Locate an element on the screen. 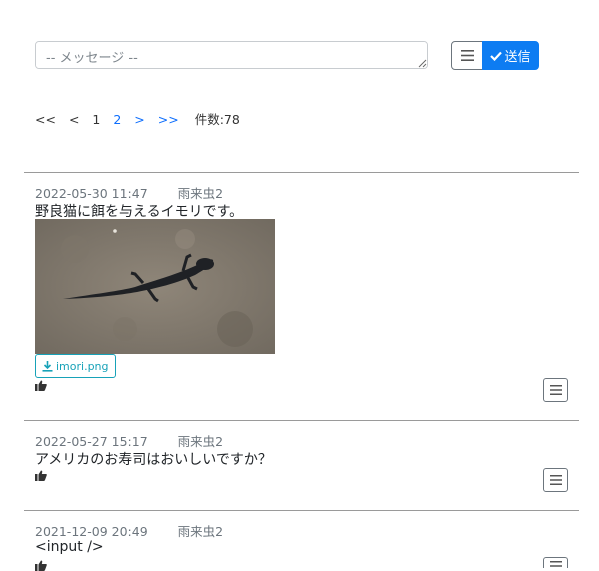  post-meta: 2022-05-27 15:17 雨来虫2 is located at coordinates (129, 440).